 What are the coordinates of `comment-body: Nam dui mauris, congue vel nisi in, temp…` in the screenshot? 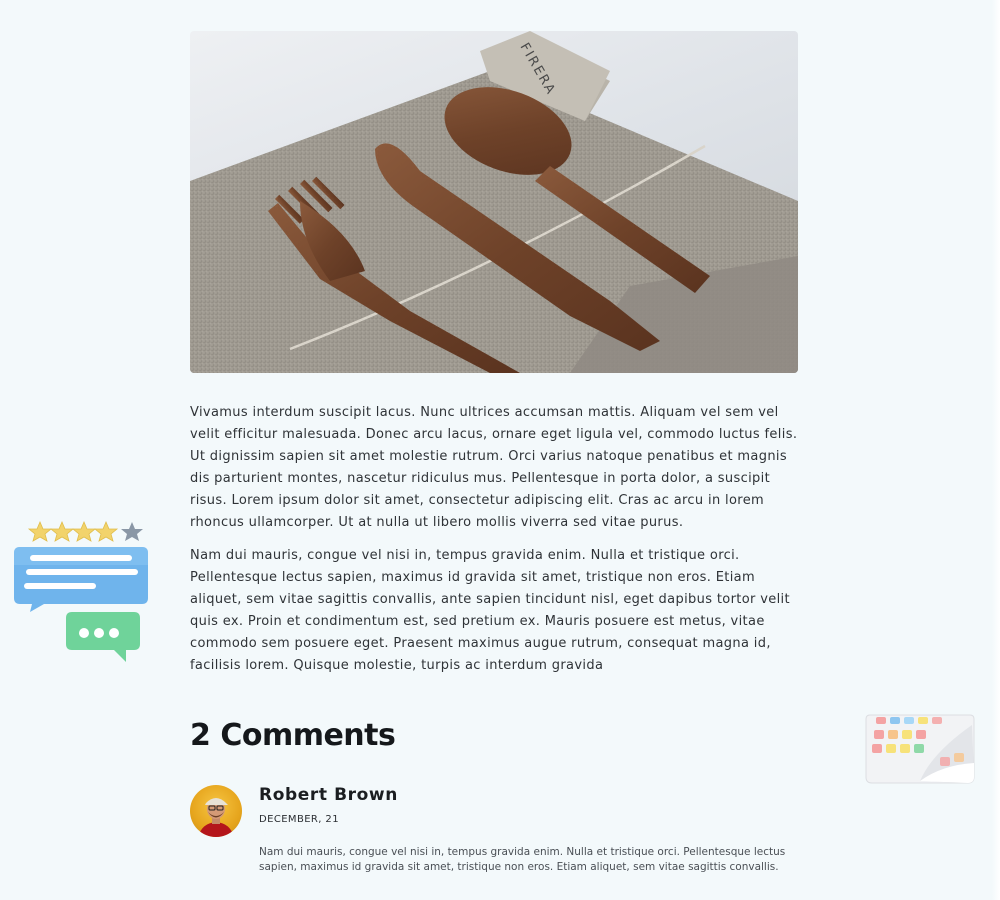 It's located at (522, 859).